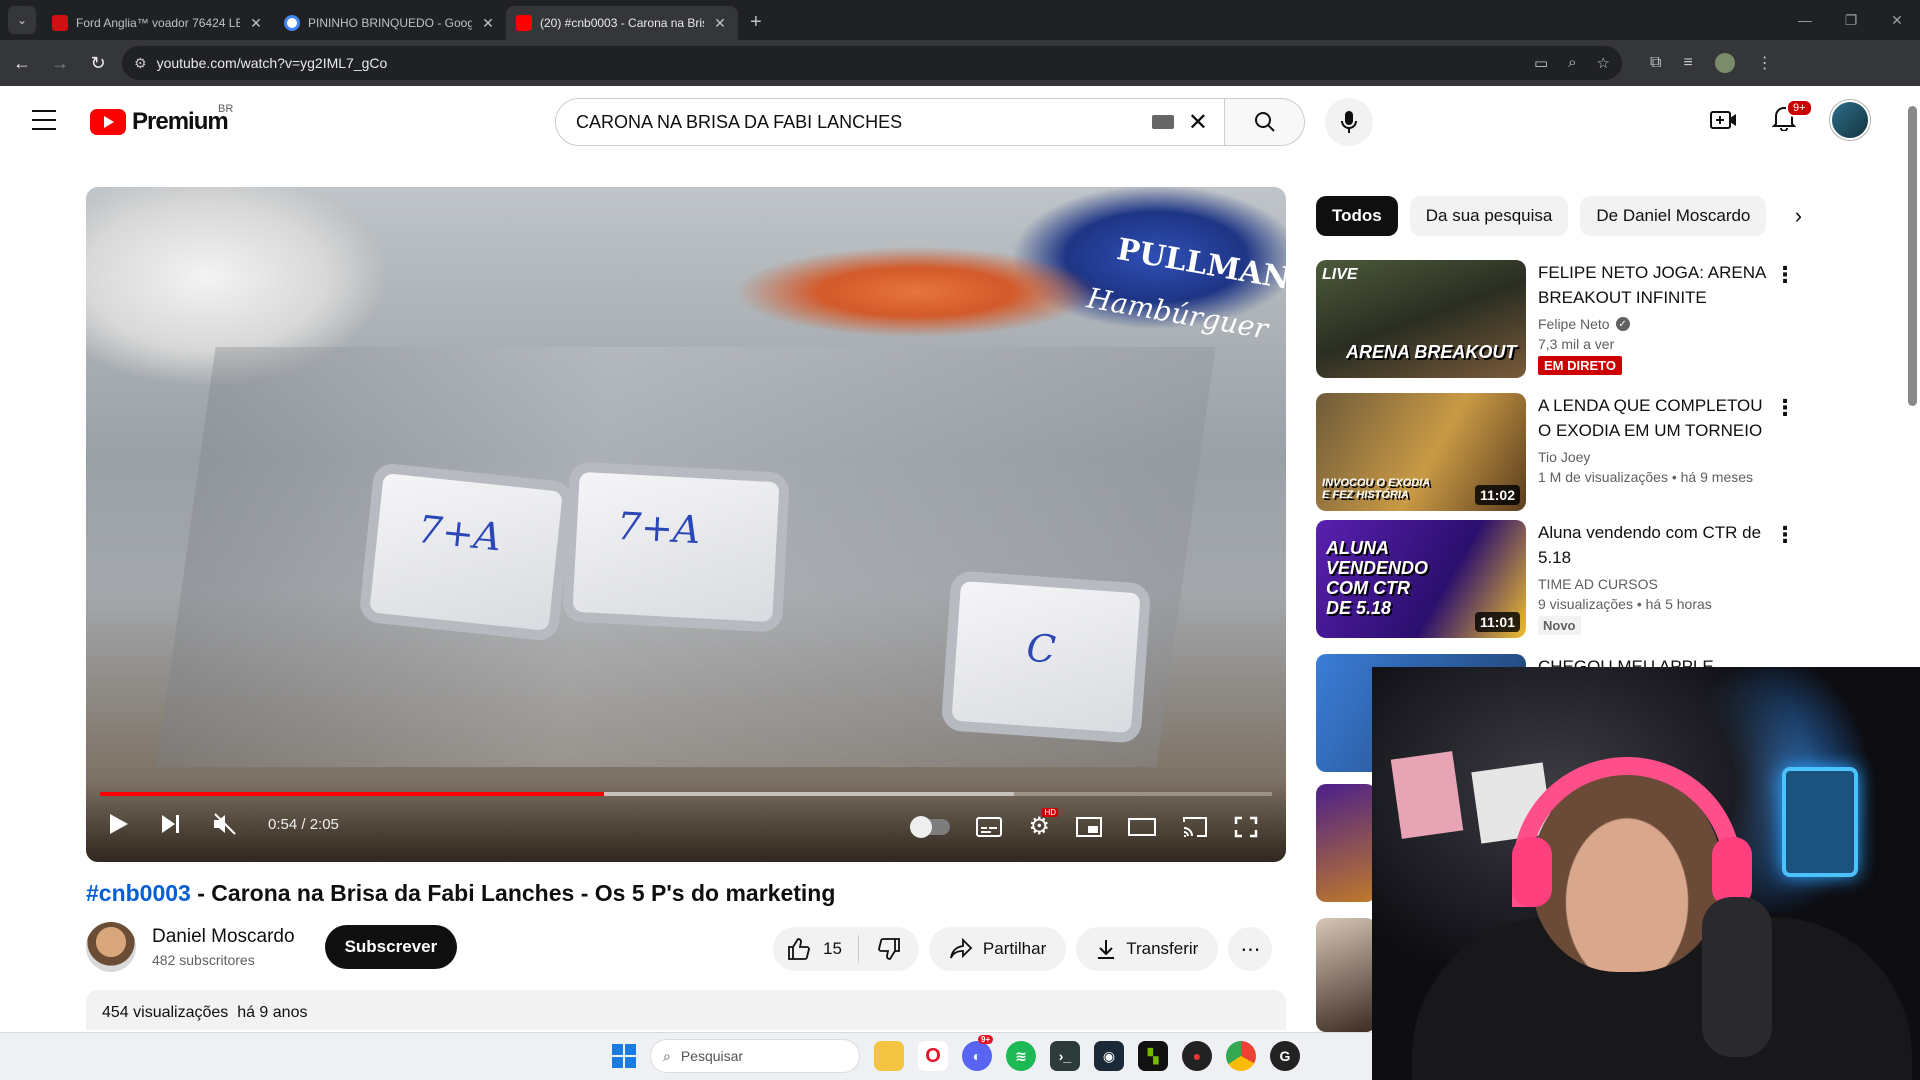 The image size is (1920, 1080). I want to click on video-thumbnail: ALUNA VENDENDO COM CTR DE 5.18 11:01, so click(1421, 579).